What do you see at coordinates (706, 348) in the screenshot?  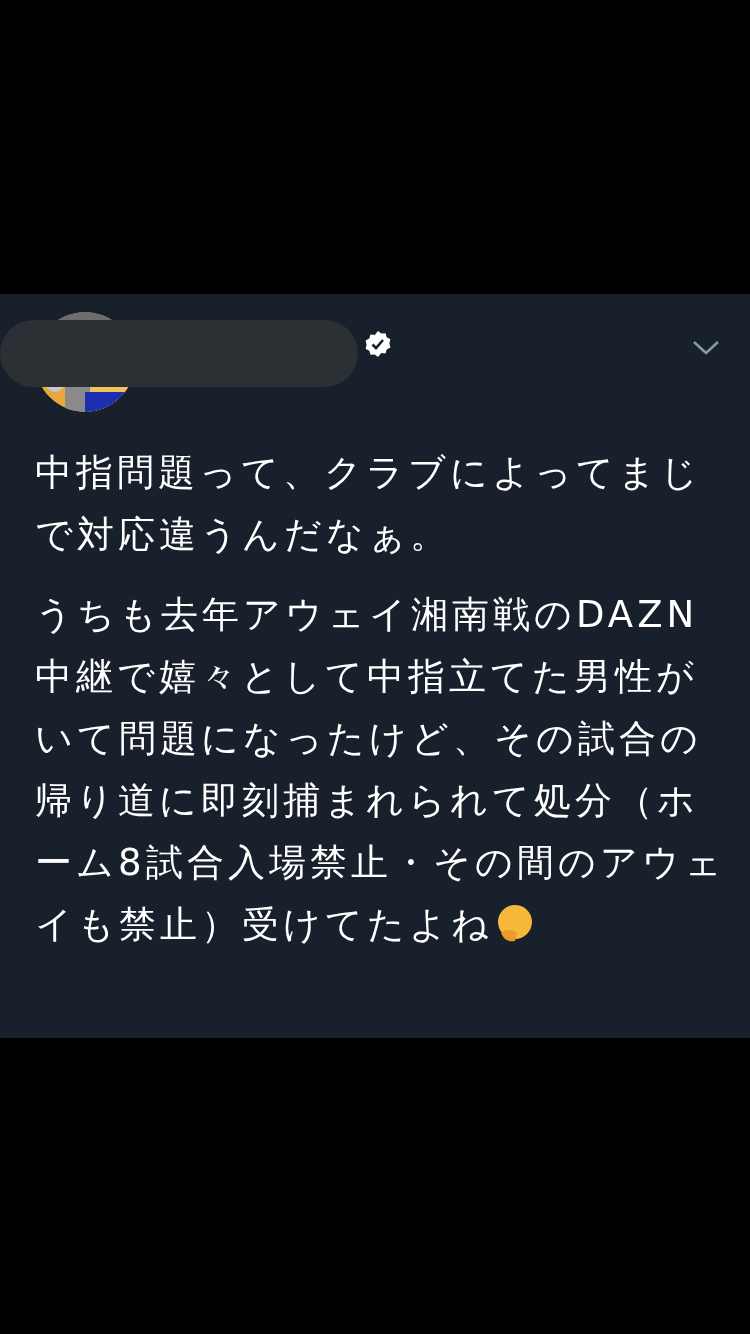 I see `chevron-down-icon` at bounding box center [706, 348].